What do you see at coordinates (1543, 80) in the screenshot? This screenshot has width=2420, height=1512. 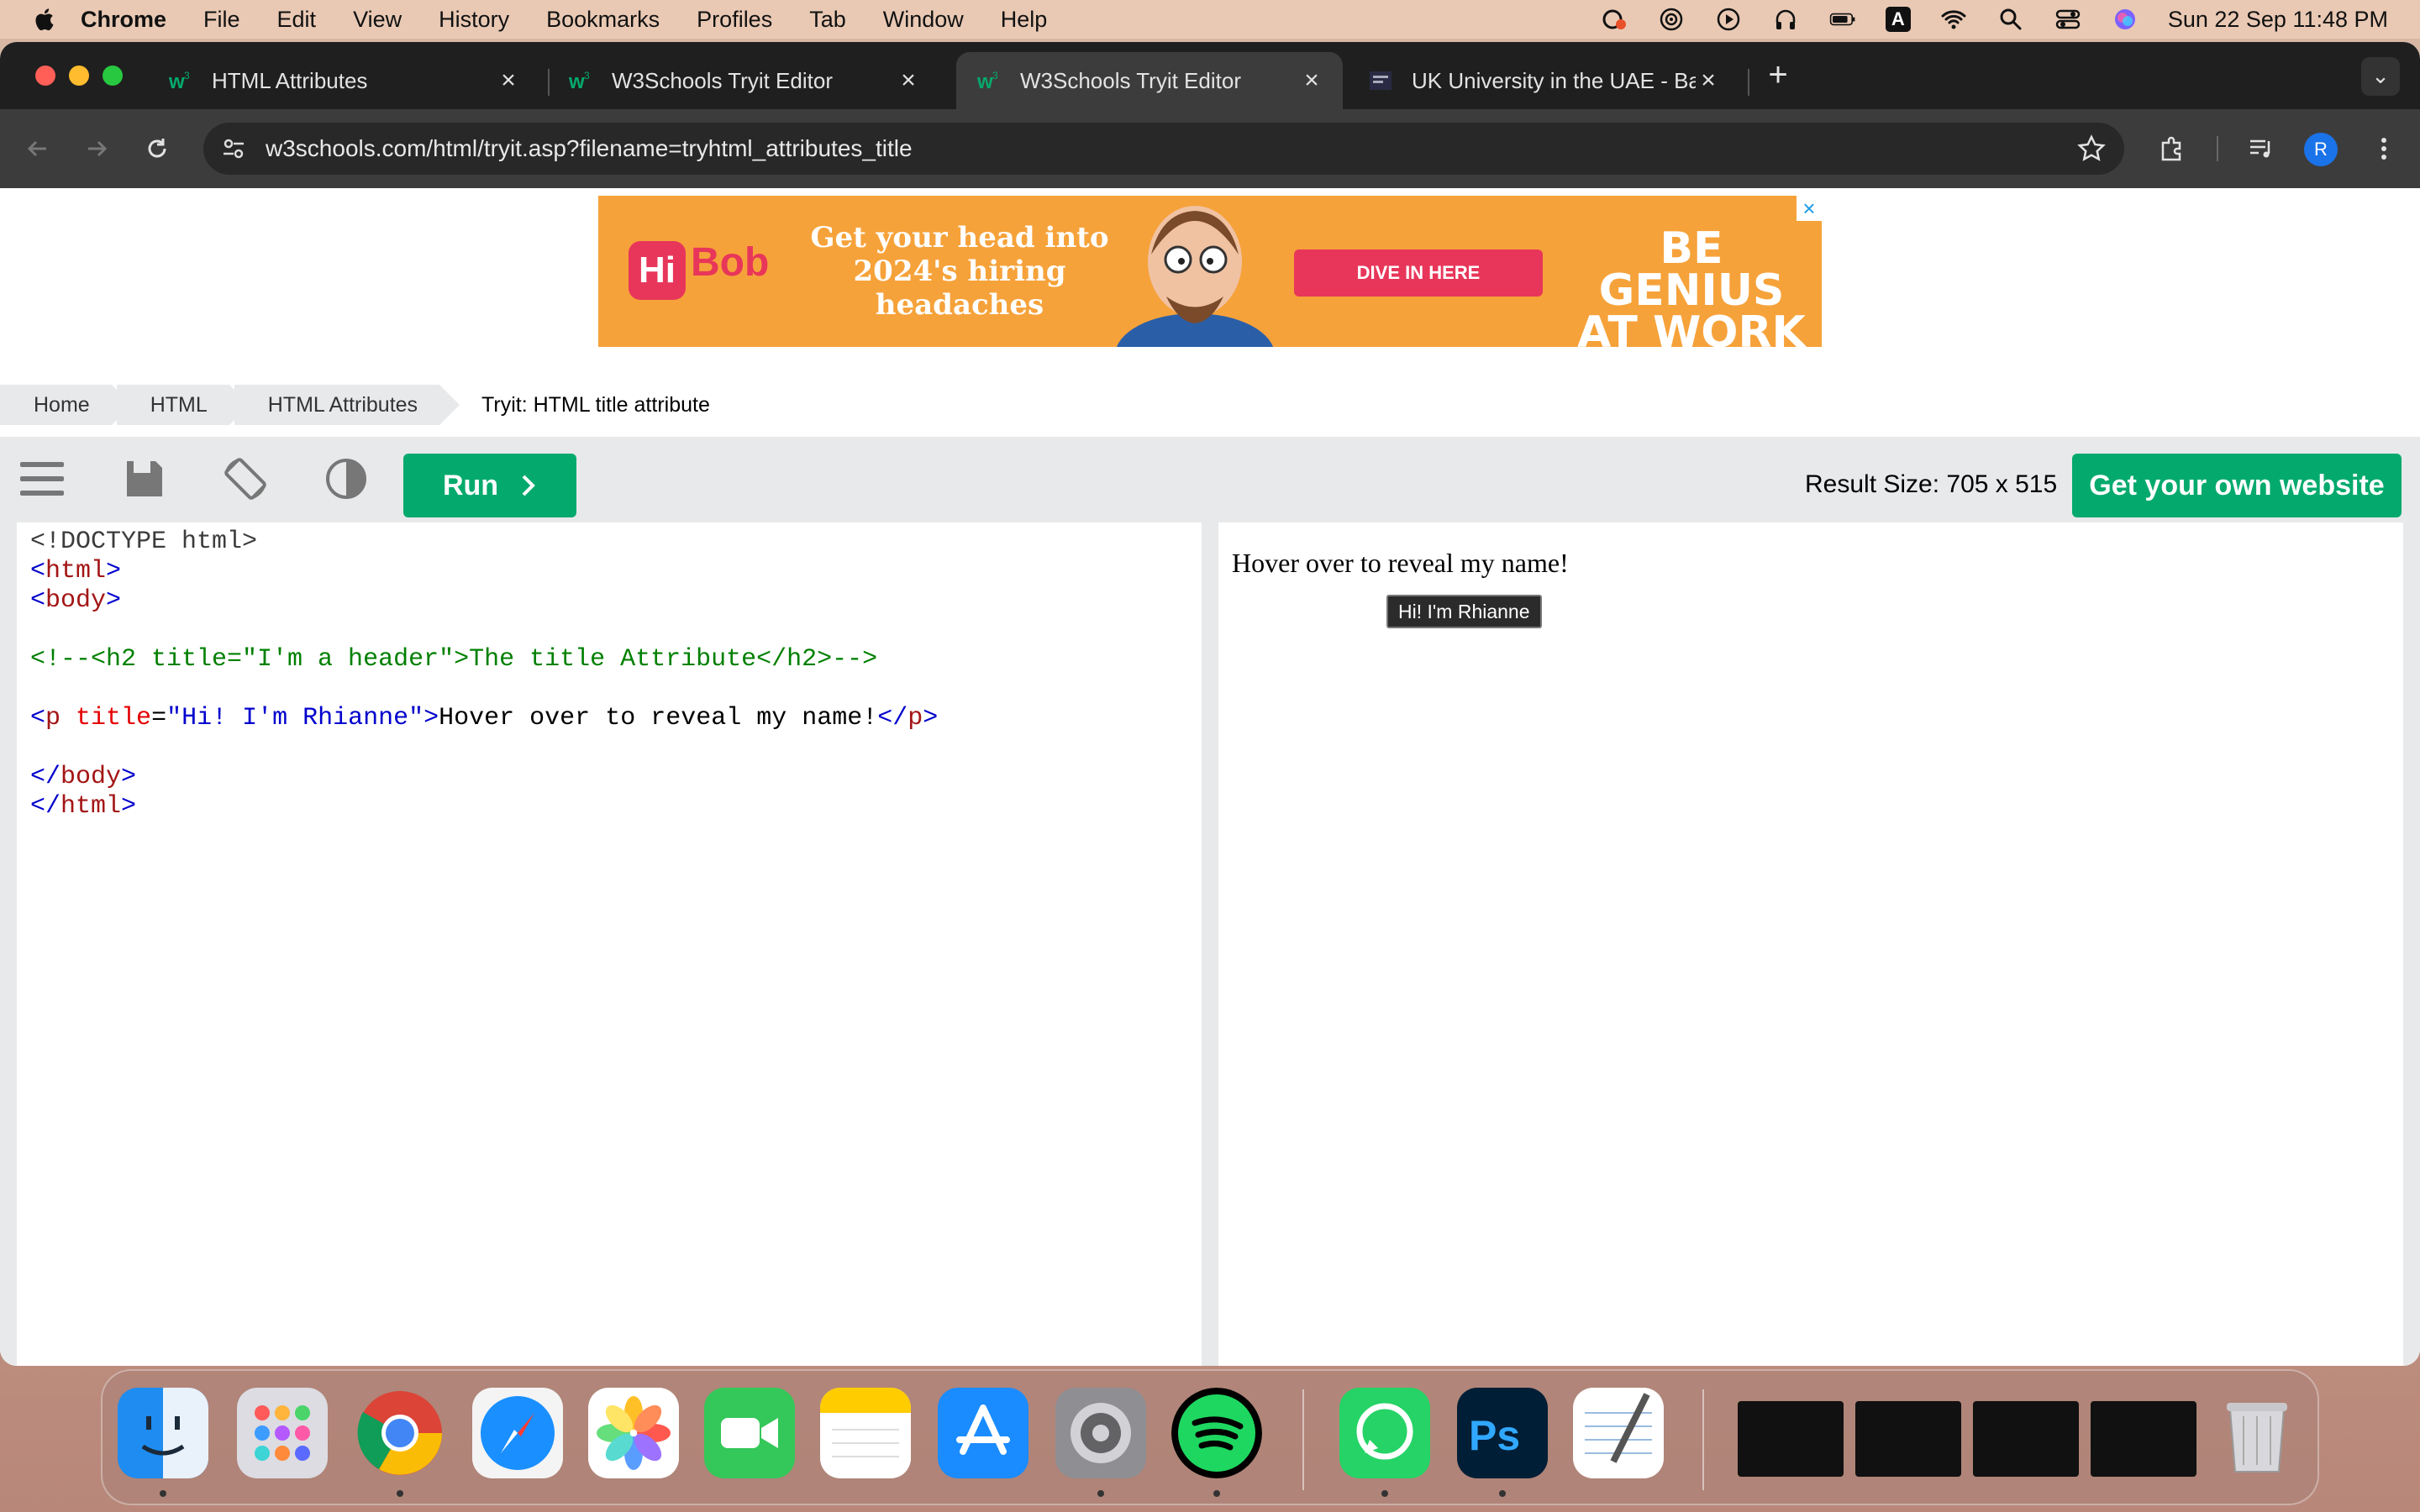 I see `tab-uk-university: UK University in the UAE - Ba ×` at bounding box center [1543, 80].